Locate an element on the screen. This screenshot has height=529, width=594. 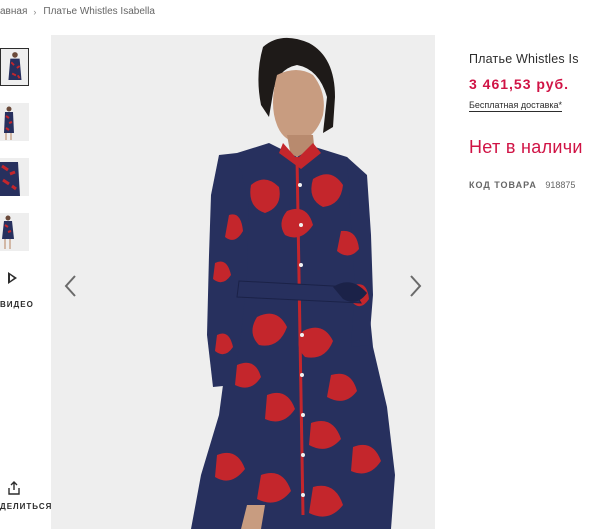
video-label: ВИДЕО is located at coordinates (17, 304).